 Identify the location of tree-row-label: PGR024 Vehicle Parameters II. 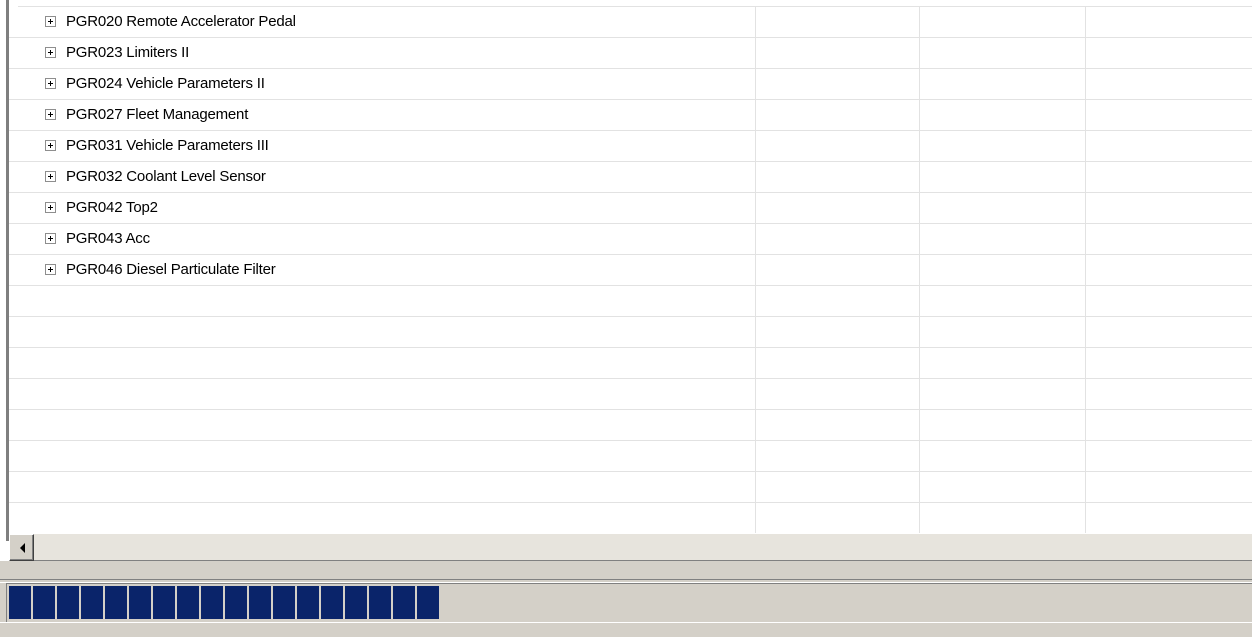
(165, 83).